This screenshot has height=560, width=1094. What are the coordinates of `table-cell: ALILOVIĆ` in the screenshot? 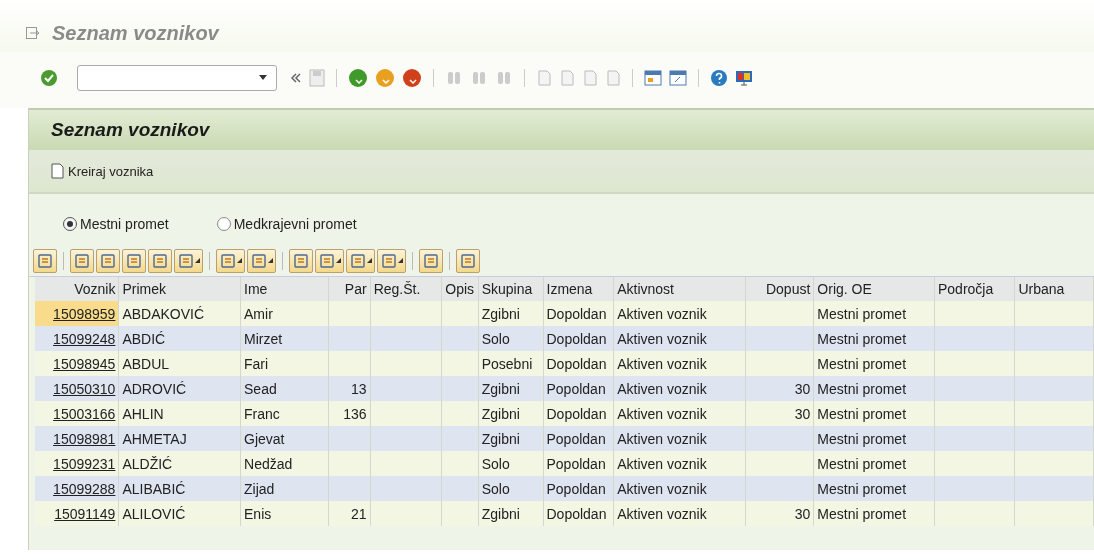 It's located at (180, 513).